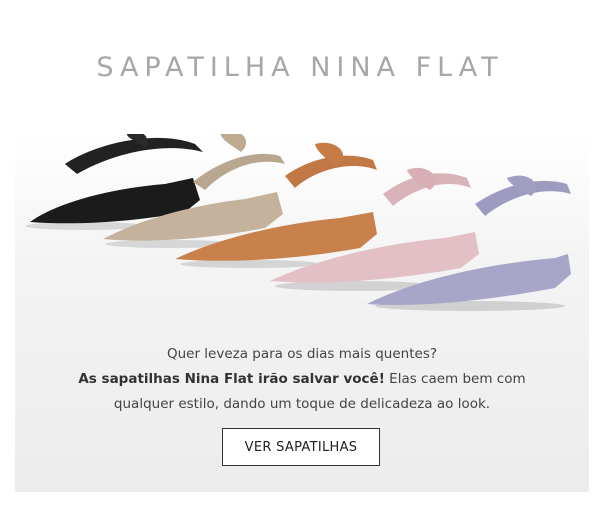  What do you see at coordinates (300, 67) in the screenshot?
I see `page-title: SAPATILHA NINA FLAT` at bounding box center [300, 67].